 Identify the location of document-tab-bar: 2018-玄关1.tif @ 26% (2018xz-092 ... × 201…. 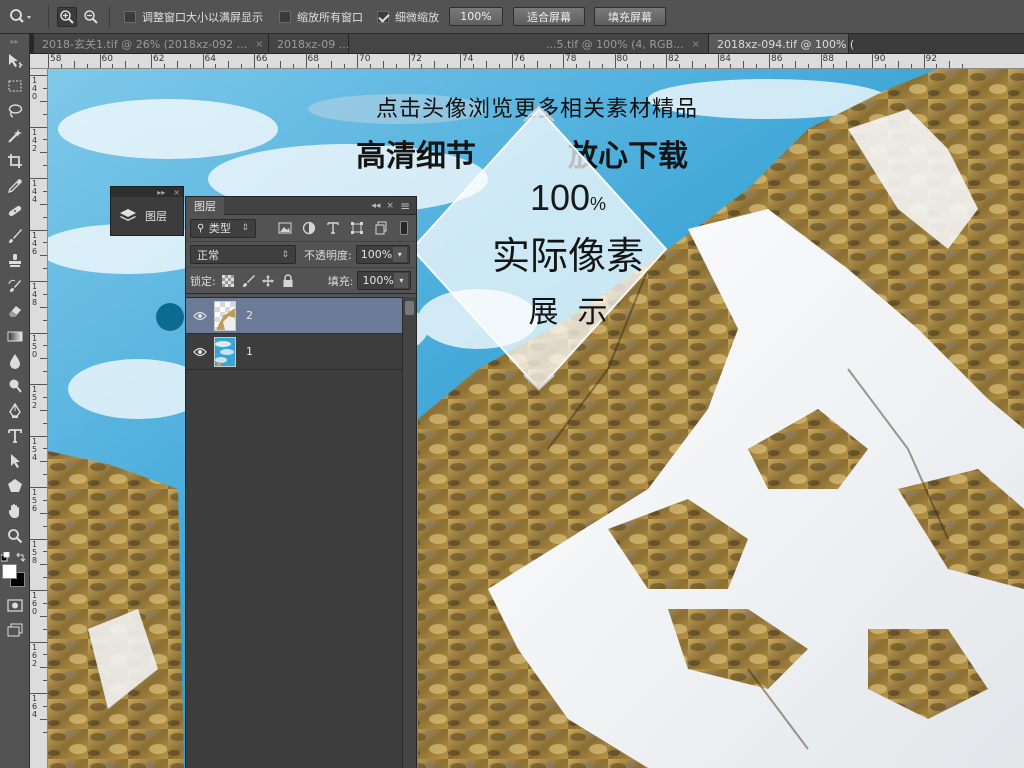
(529, 44).